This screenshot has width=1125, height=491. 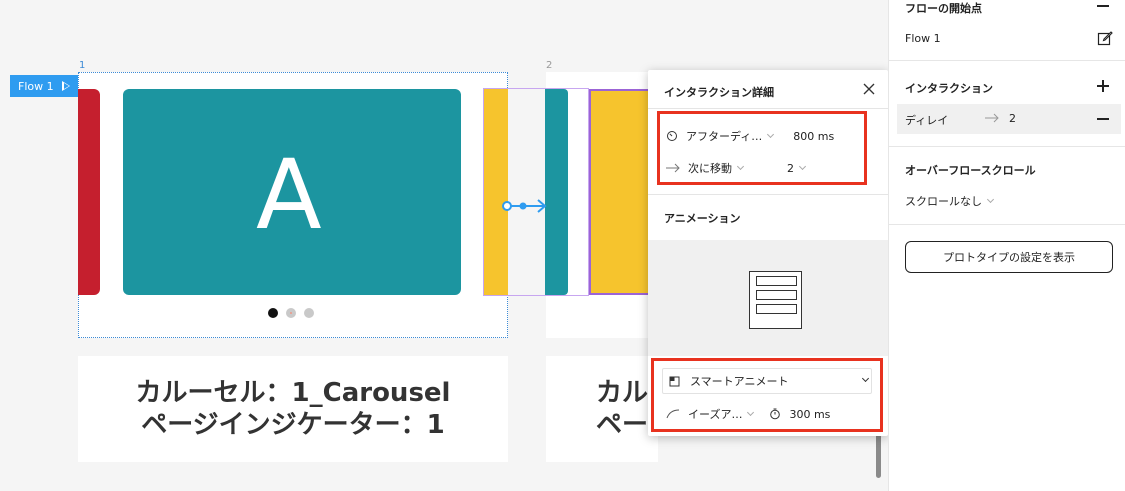 What do you see at coordinates (1105, 38) in the screenshot?
I see `edit-icon` at bounding box center [1105, 38].